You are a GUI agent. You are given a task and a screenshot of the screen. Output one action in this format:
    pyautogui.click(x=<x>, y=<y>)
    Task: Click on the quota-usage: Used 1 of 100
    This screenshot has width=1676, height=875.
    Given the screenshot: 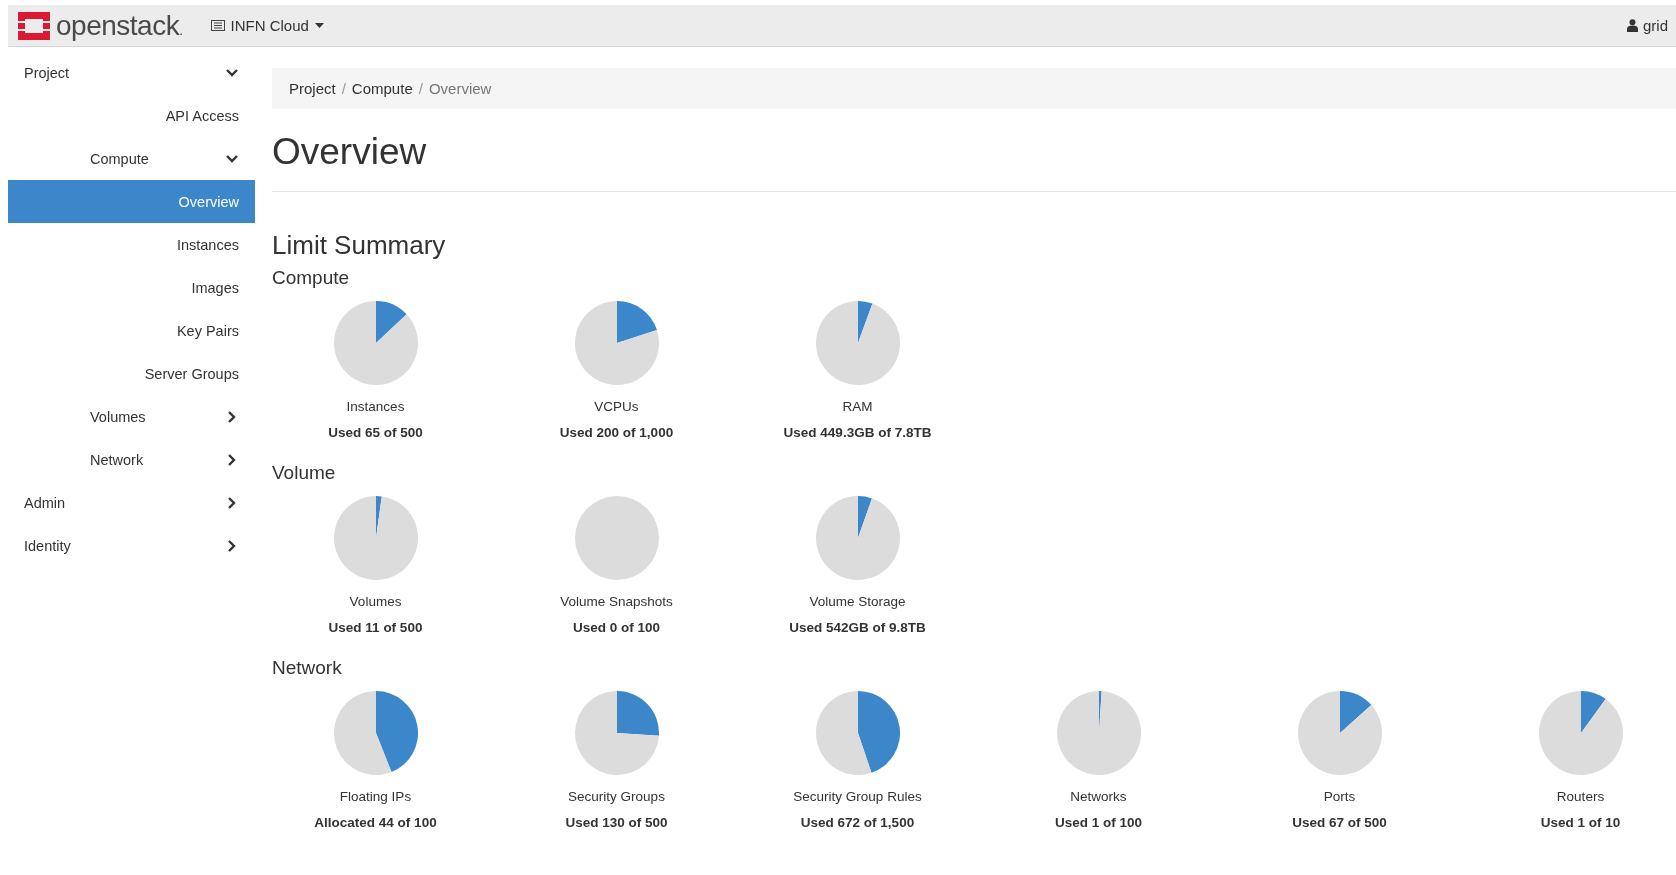 What is the action you would take?
    pyautogui.click(x=1098, y=822)
    